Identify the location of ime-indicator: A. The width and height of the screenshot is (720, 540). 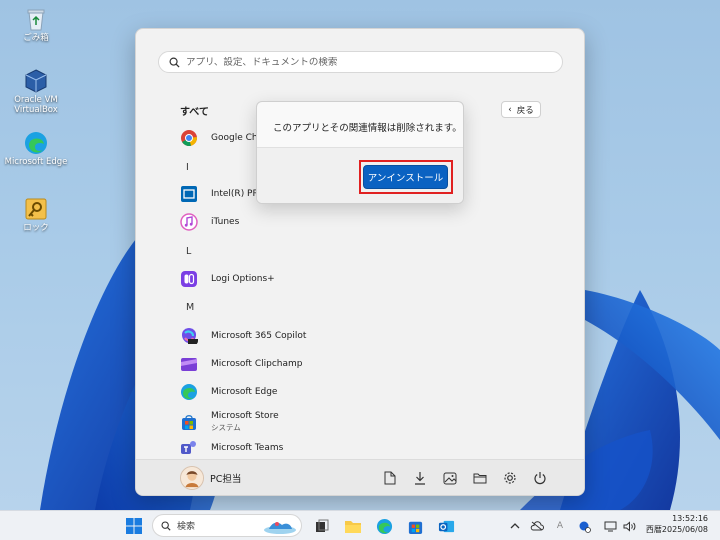
(560, 526).